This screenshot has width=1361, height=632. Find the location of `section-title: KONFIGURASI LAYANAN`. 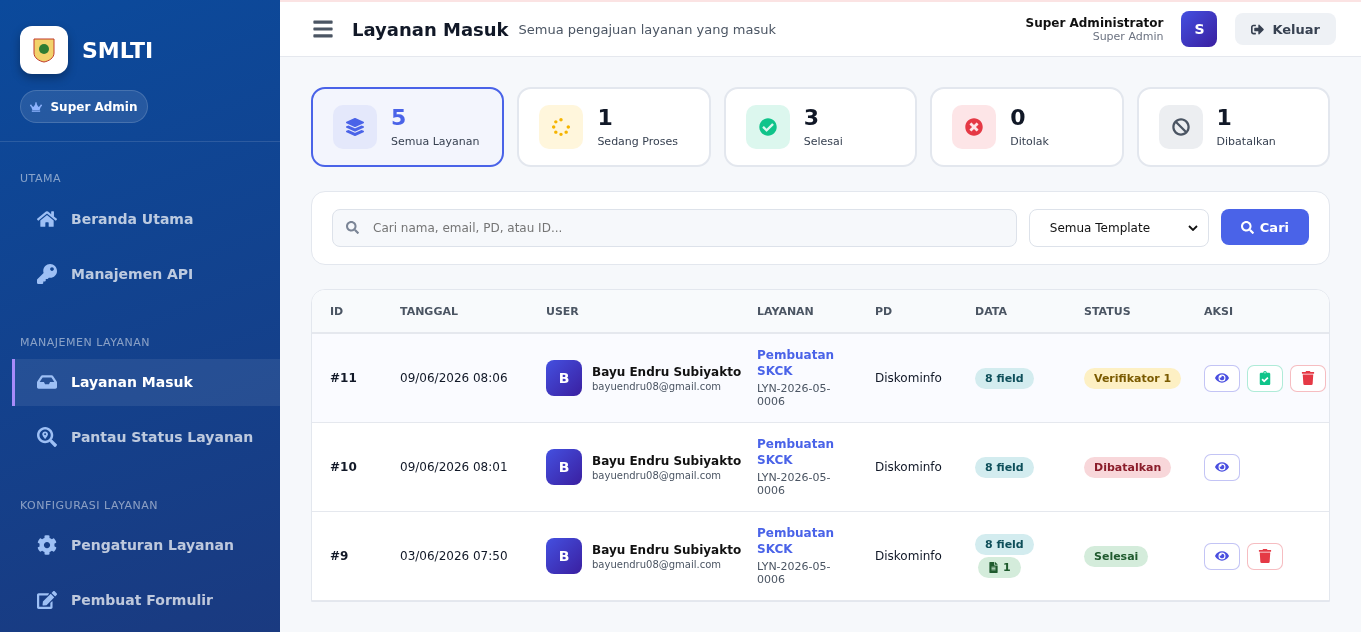

section-title: KONFIGURASI LAYANAN is located at coordinates (89, 505).